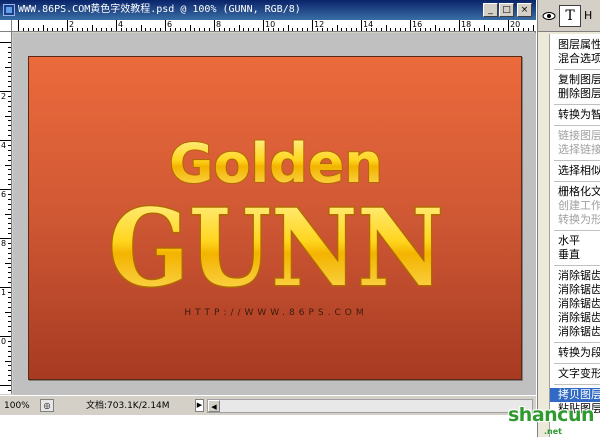 Image resolution: width=600 pixels, height=437 pixels. I want to click on menu-item: 消除锯齿犀利, so click(575, 304).